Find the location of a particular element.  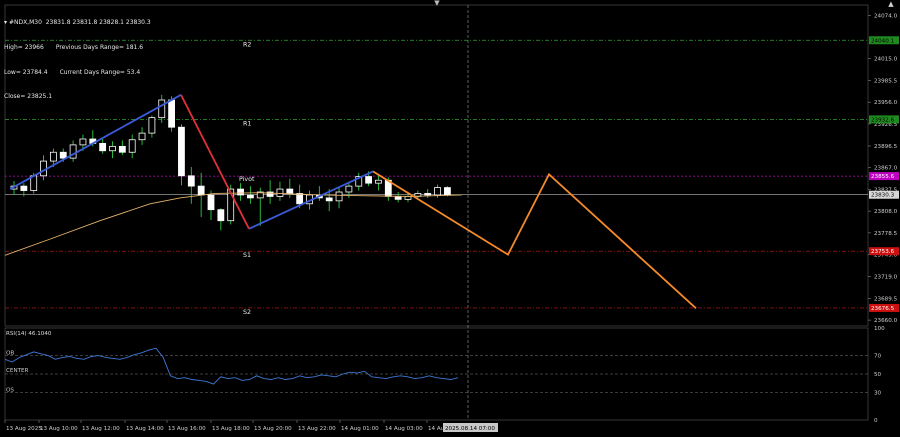

symbol-label: #NDX,M30 is located at coordinates (25, 23).